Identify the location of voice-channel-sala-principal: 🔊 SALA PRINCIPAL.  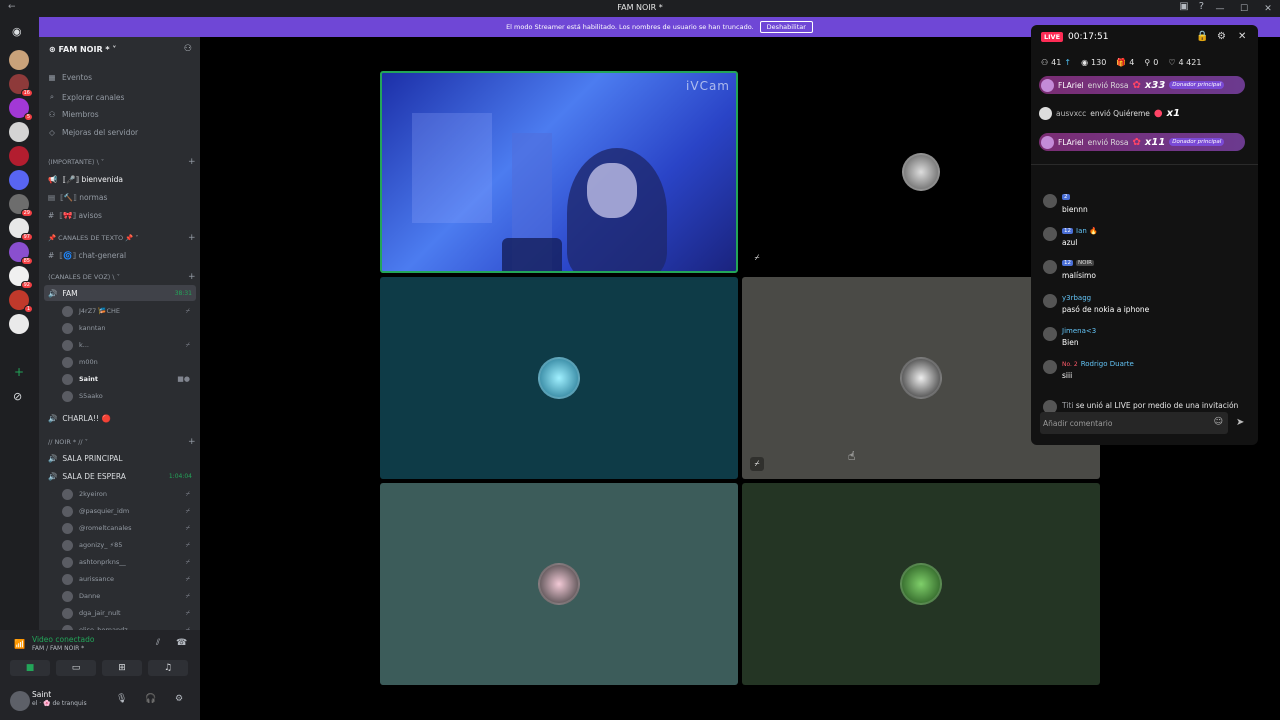
(120, 458).